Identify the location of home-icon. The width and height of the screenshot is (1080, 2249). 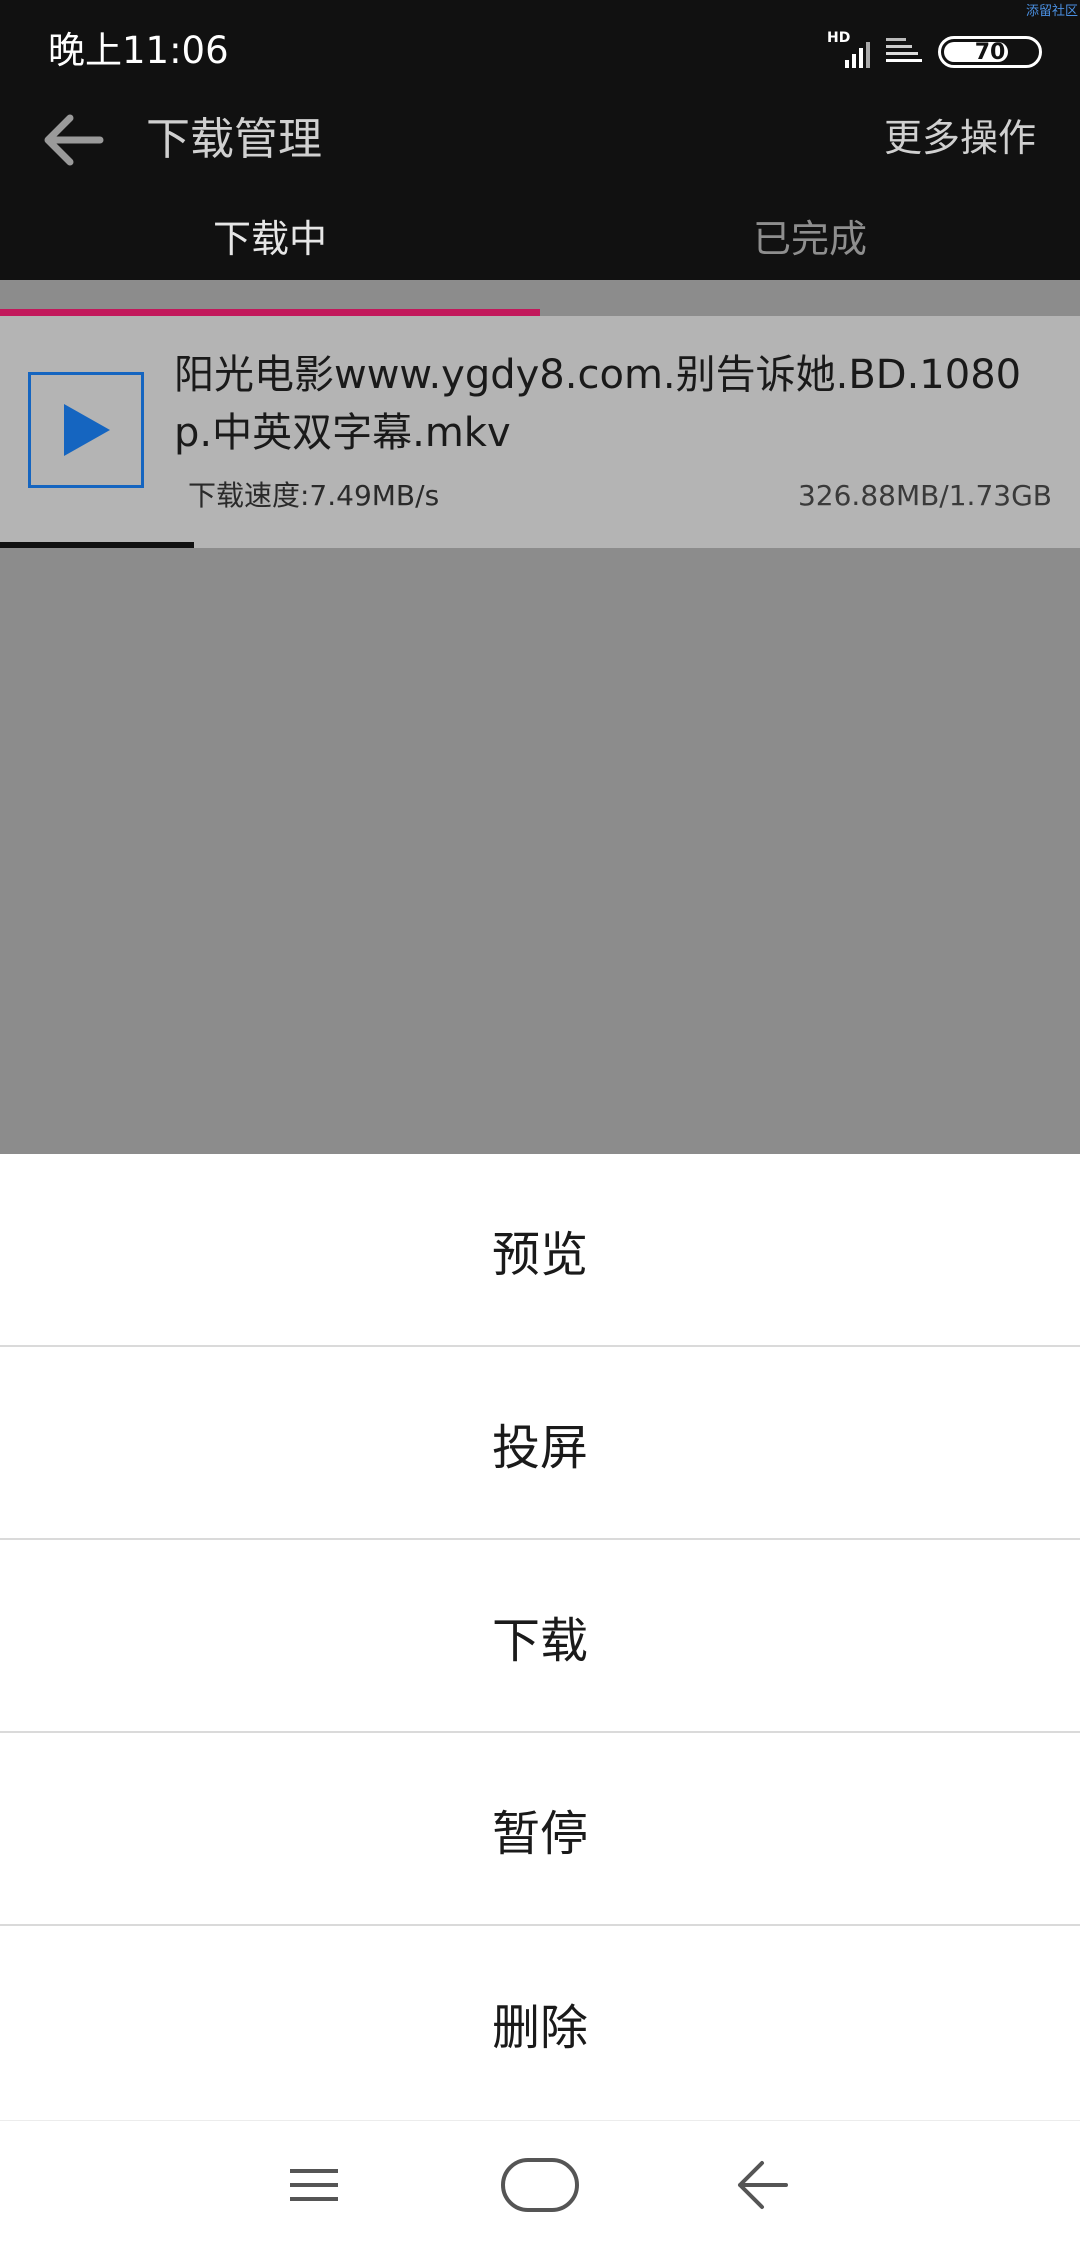
(540, 2185).